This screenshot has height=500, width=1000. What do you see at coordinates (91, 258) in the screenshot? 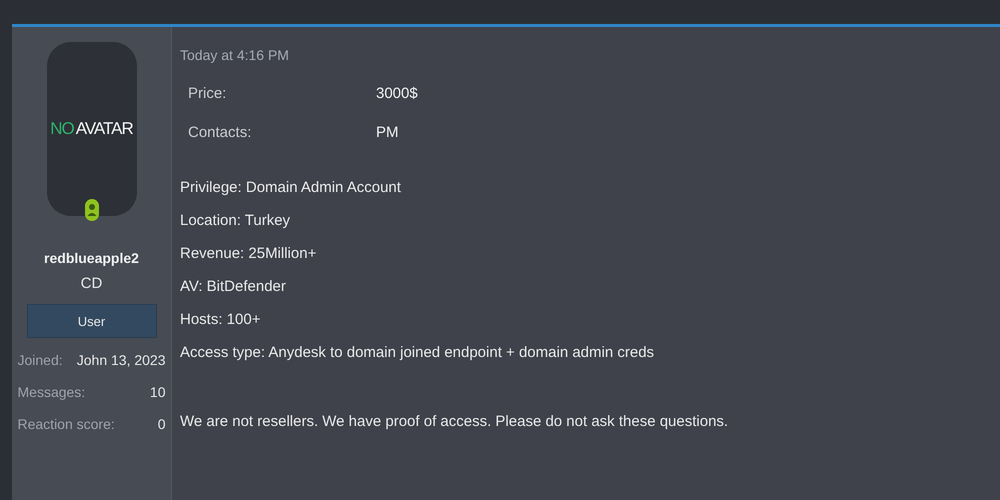
I see `username-link: redblueapple2` at bounding box center [91, 258].